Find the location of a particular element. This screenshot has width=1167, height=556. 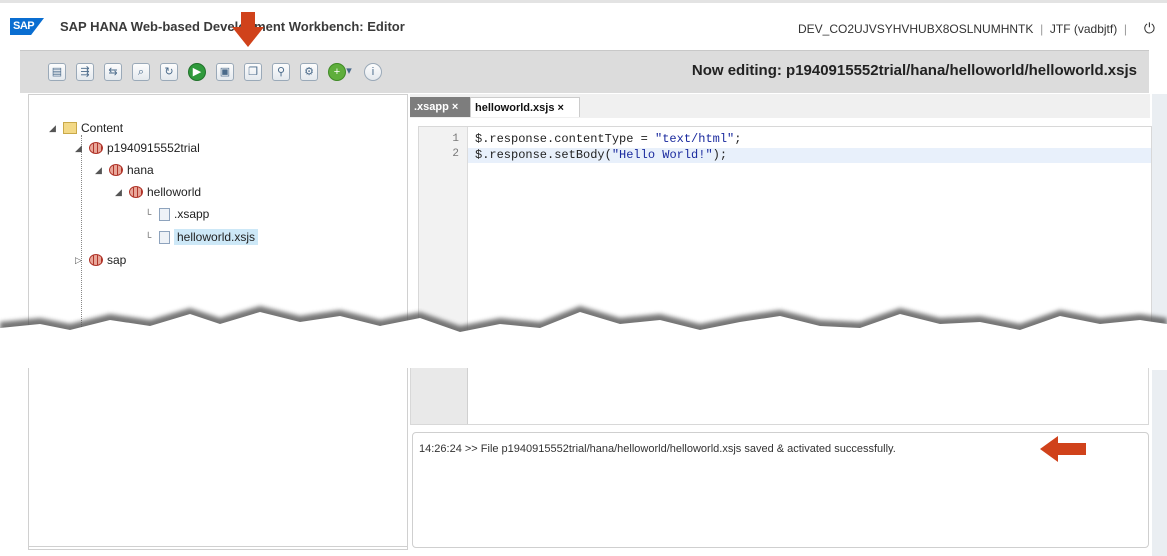

folder-icon is located at coordinates (70, 128).